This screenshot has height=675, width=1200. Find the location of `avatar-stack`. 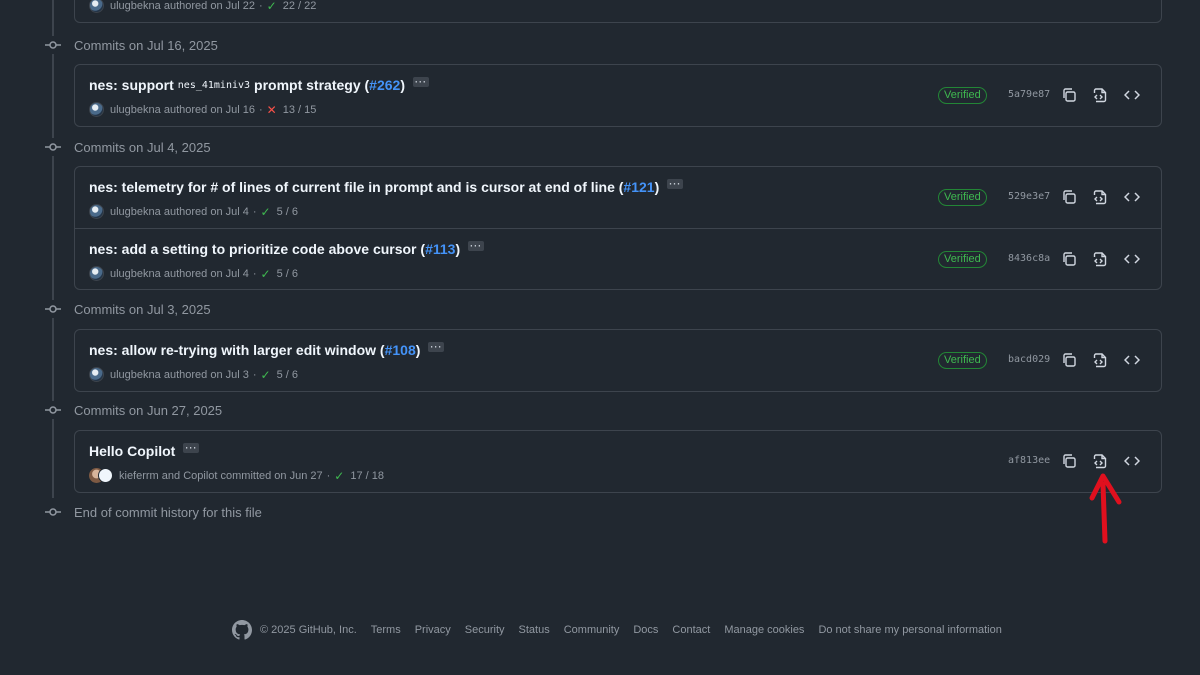

avatar-stack is located at coordinates (101, 475).